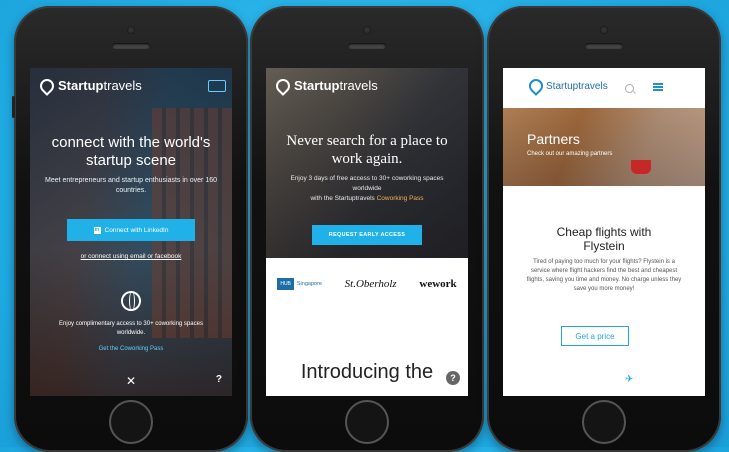 This screenshot has height=452, width=729. Describe the element at coordinates (570, 154) in the screenshot. I see `hero-subtitle: Check out our amazing partners` at that location.